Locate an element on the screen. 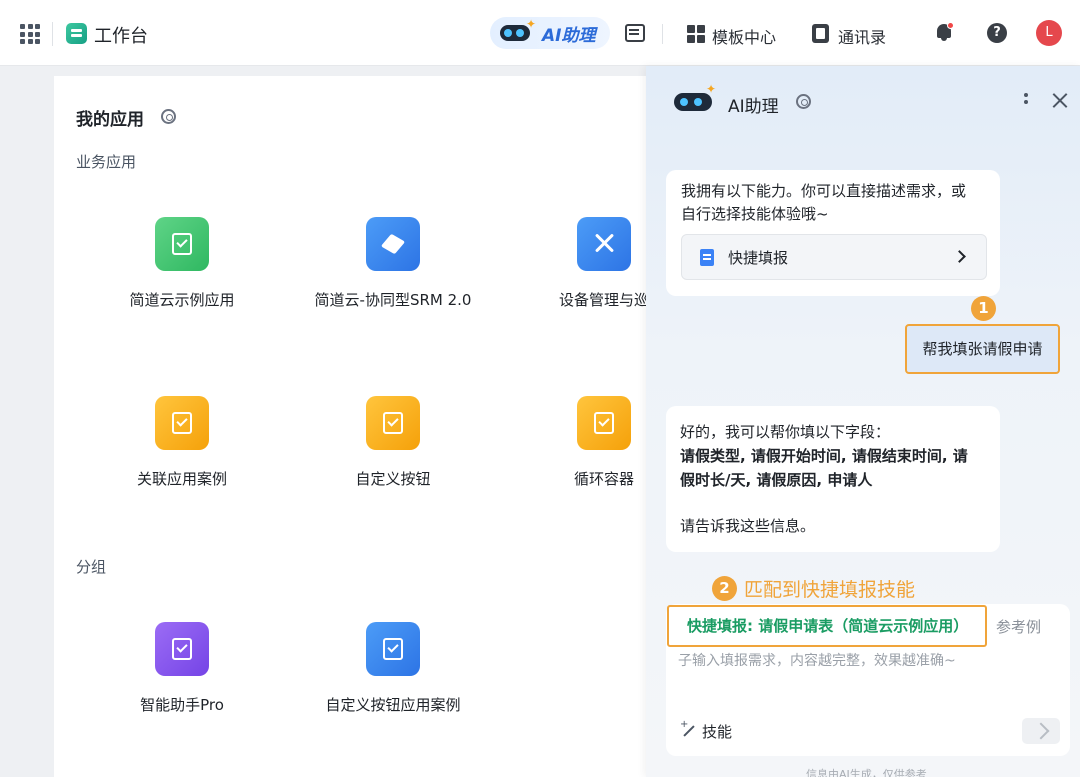 The image size is (1080, 777). close-icon is located at coordinates (1060, 100).